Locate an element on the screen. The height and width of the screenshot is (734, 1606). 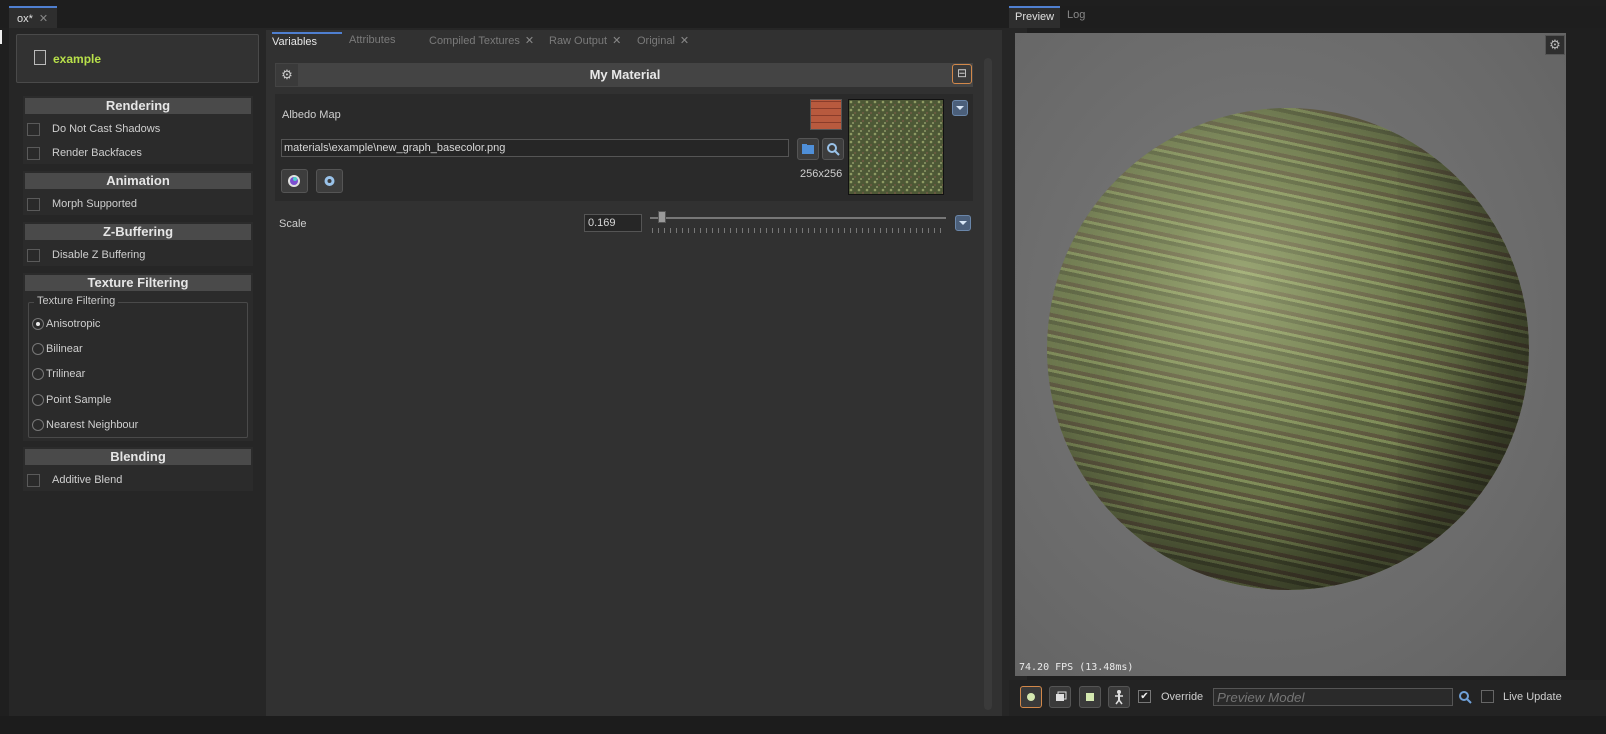
section-title: Blending is located at coordinates (138, 457).